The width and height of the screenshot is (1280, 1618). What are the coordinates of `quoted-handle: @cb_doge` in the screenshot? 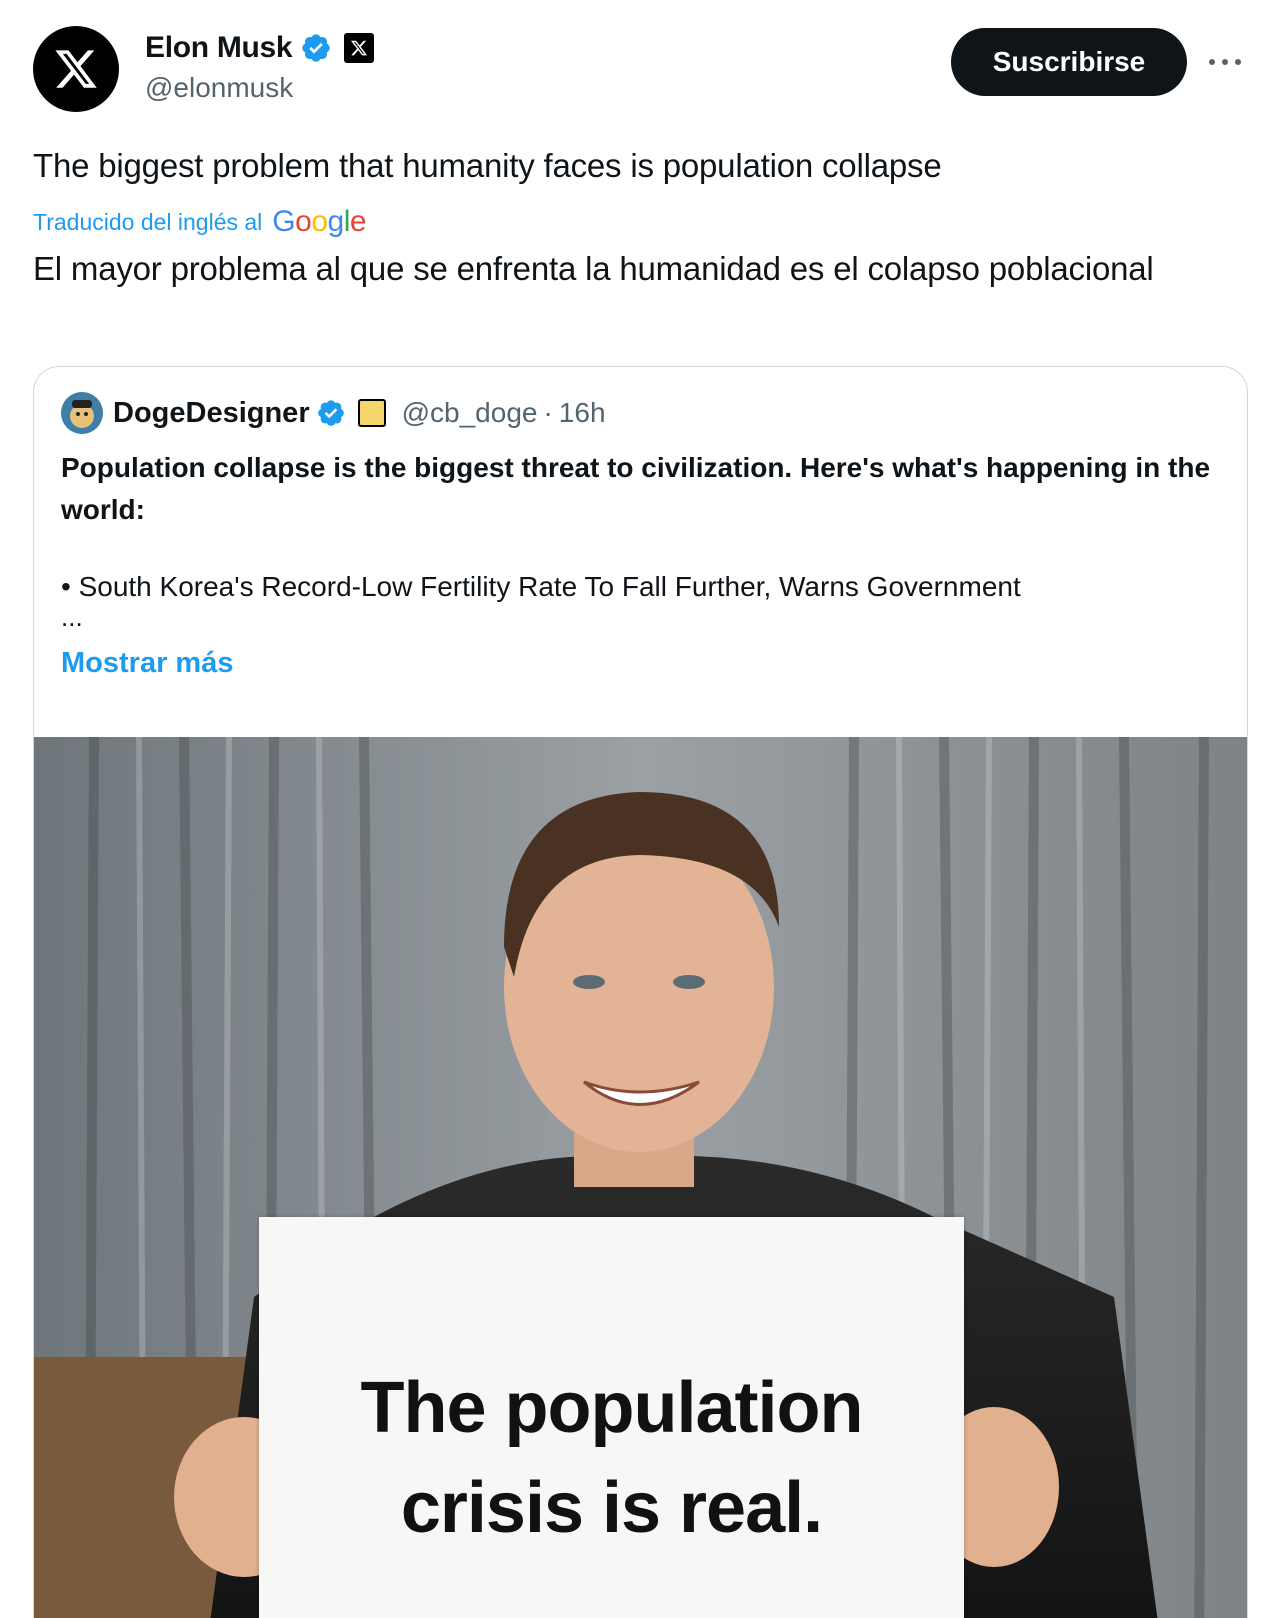 It's located at (470, 413).